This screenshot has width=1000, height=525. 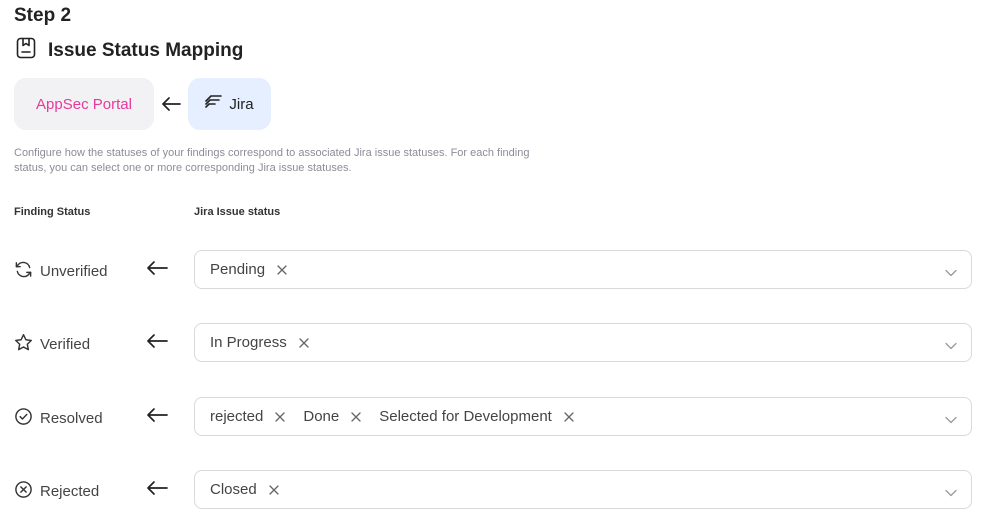 I want to click on check-circle-icon, so click(x=23, y=418).